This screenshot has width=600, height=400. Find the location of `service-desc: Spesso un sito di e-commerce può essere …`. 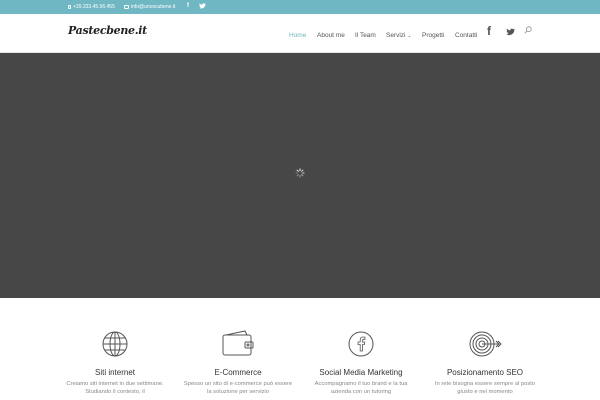

service-desc: Spesso un sito di e-commerce può essere … is located at coordinates (238, 388).